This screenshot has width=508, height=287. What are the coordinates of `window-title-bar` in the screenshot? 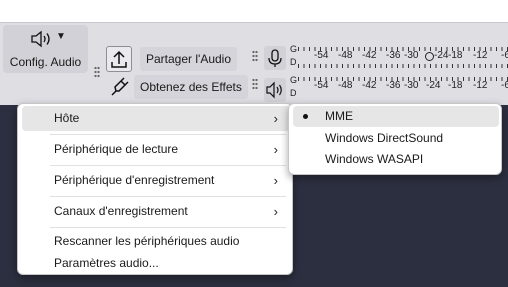 It's located at (254, 11).